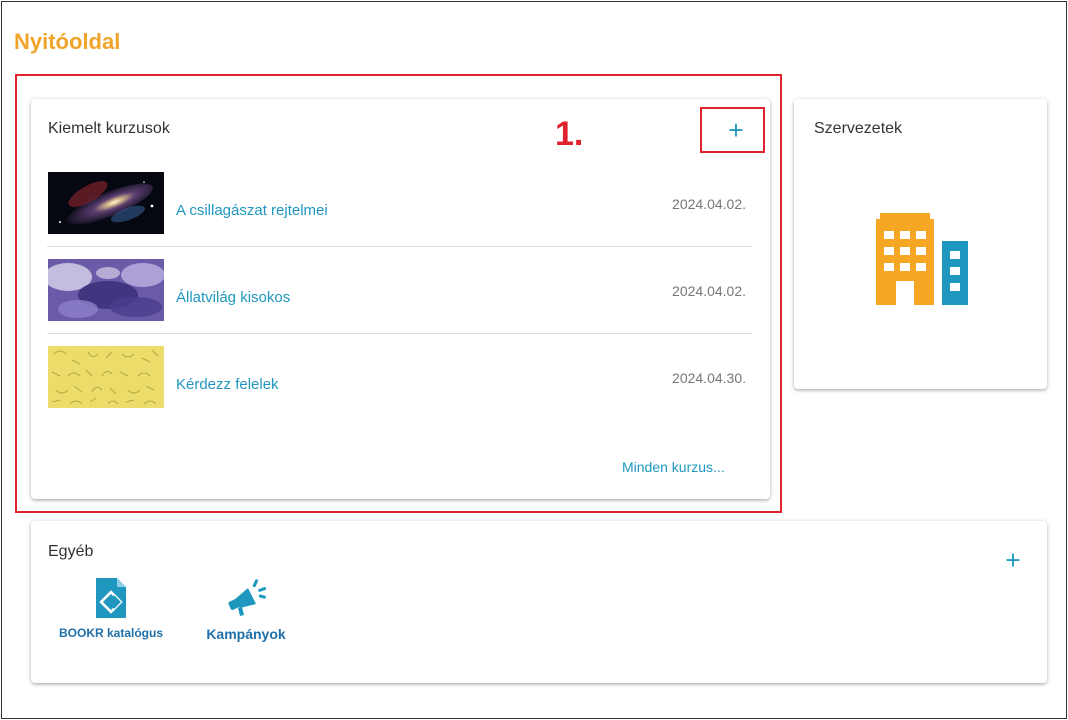 The width and height of the screenshot is (1068, 720). I want to click on other-title: Egyéb, so click(71, 551).